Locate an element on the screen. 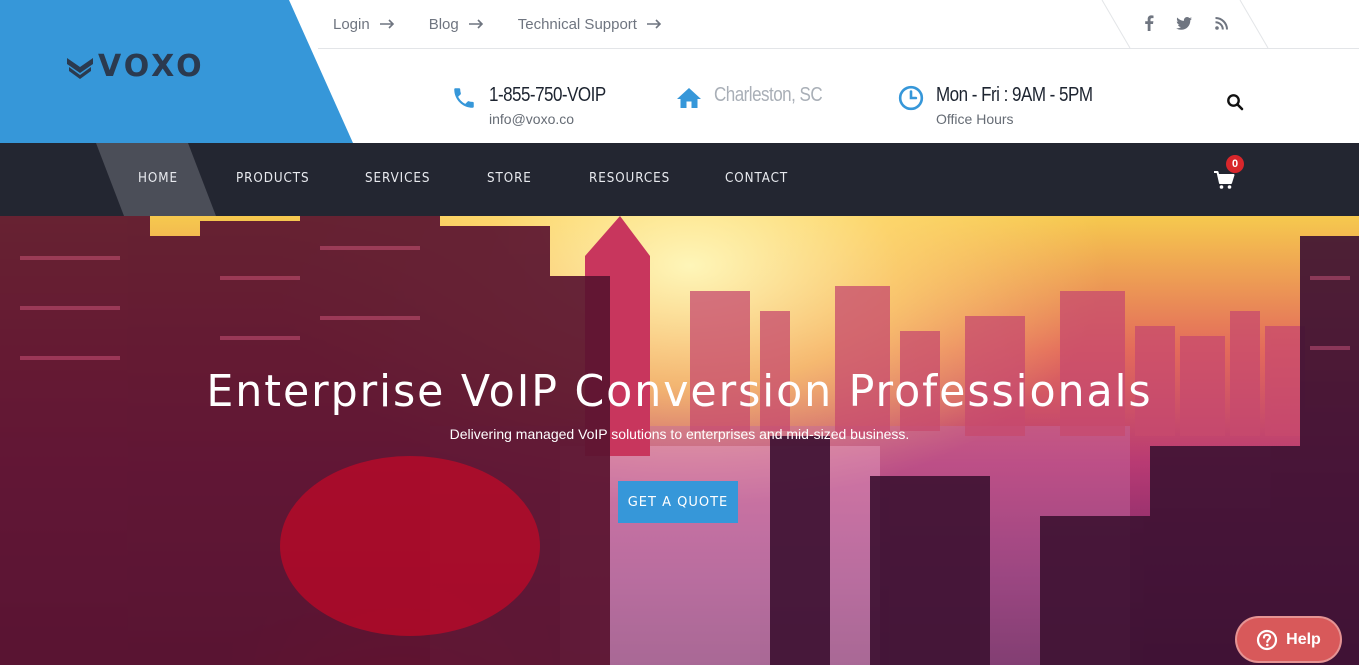  blog-link: Blog is located at coordinates (456, 24).